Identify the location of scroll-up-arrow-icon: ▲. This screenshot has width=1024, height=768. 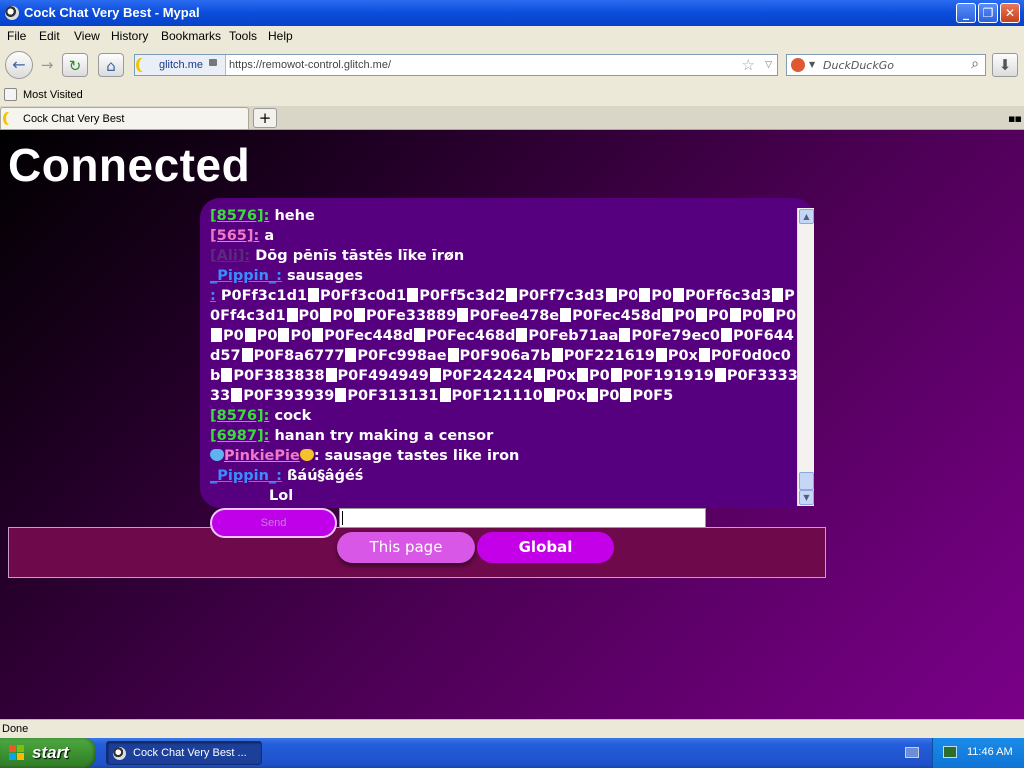
(806, 216).